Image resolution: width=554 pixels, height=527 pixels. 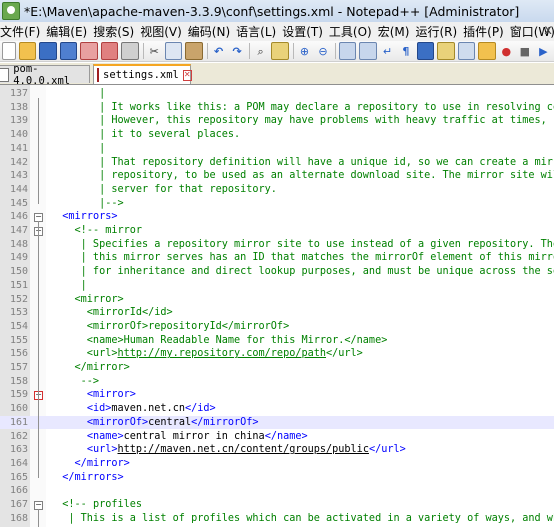 I want to click on code-line: 146− <mirrors>, so click(x=277, y=217).